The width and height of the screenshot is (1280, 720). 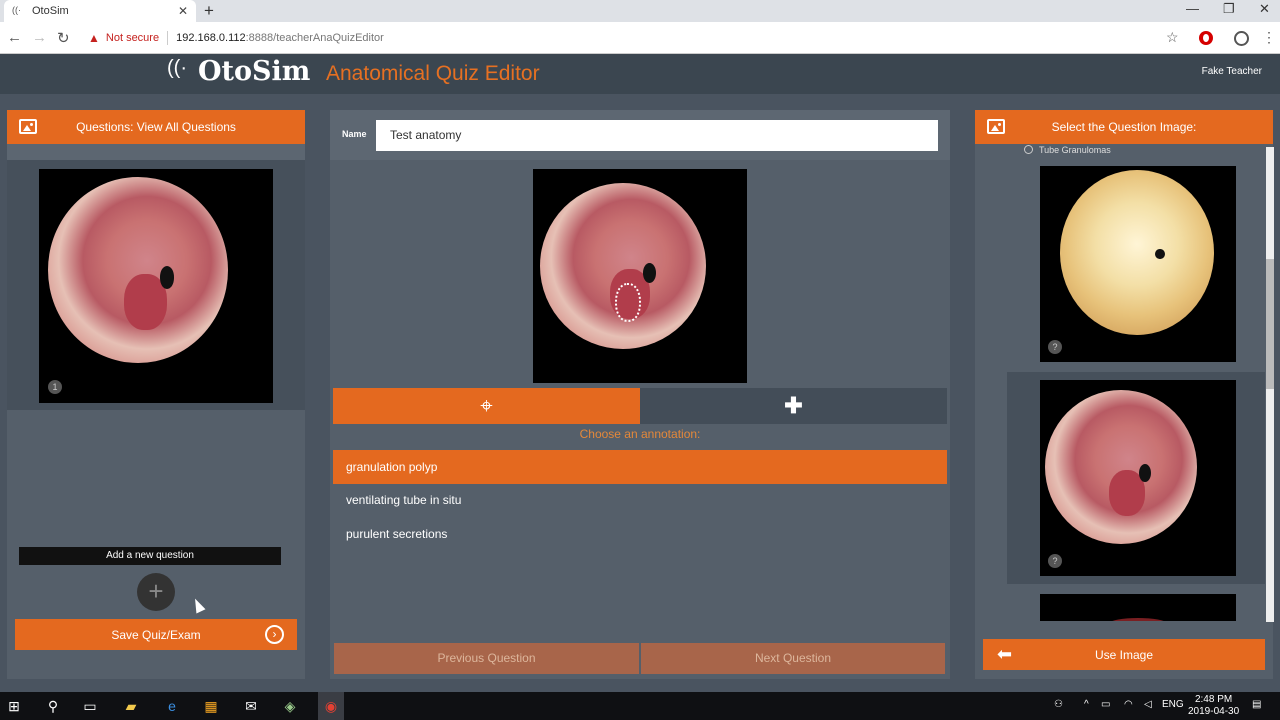 I want to click on questions-subheader, so click(x=156, y=152).